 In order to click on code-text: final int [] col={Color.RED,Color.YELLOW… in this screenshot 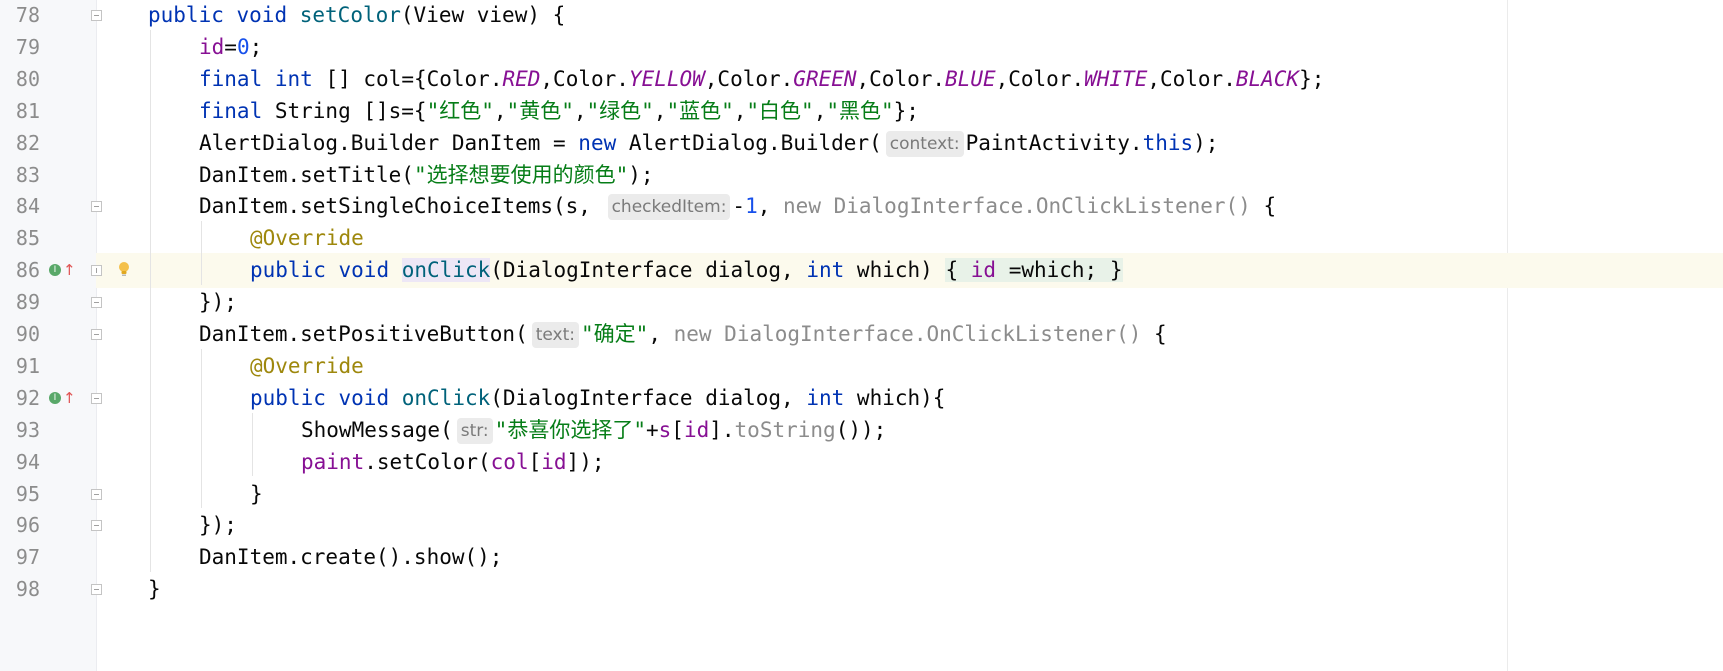, I will do `click(761, 79)`.